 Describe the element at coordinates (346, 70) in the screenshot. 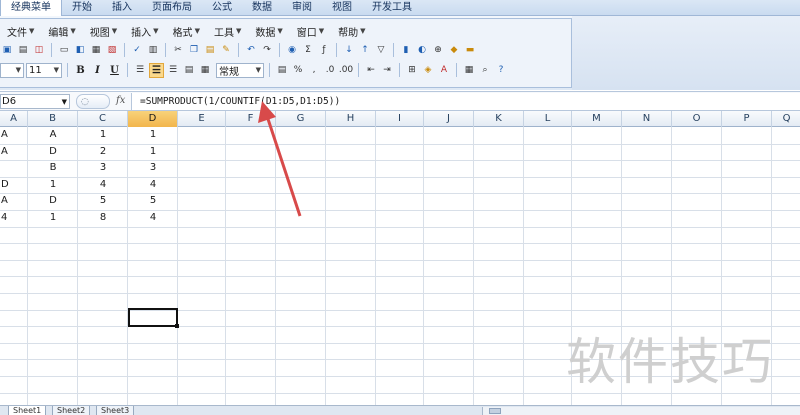

I see `decrease-decimal-icon: .00` at that location.